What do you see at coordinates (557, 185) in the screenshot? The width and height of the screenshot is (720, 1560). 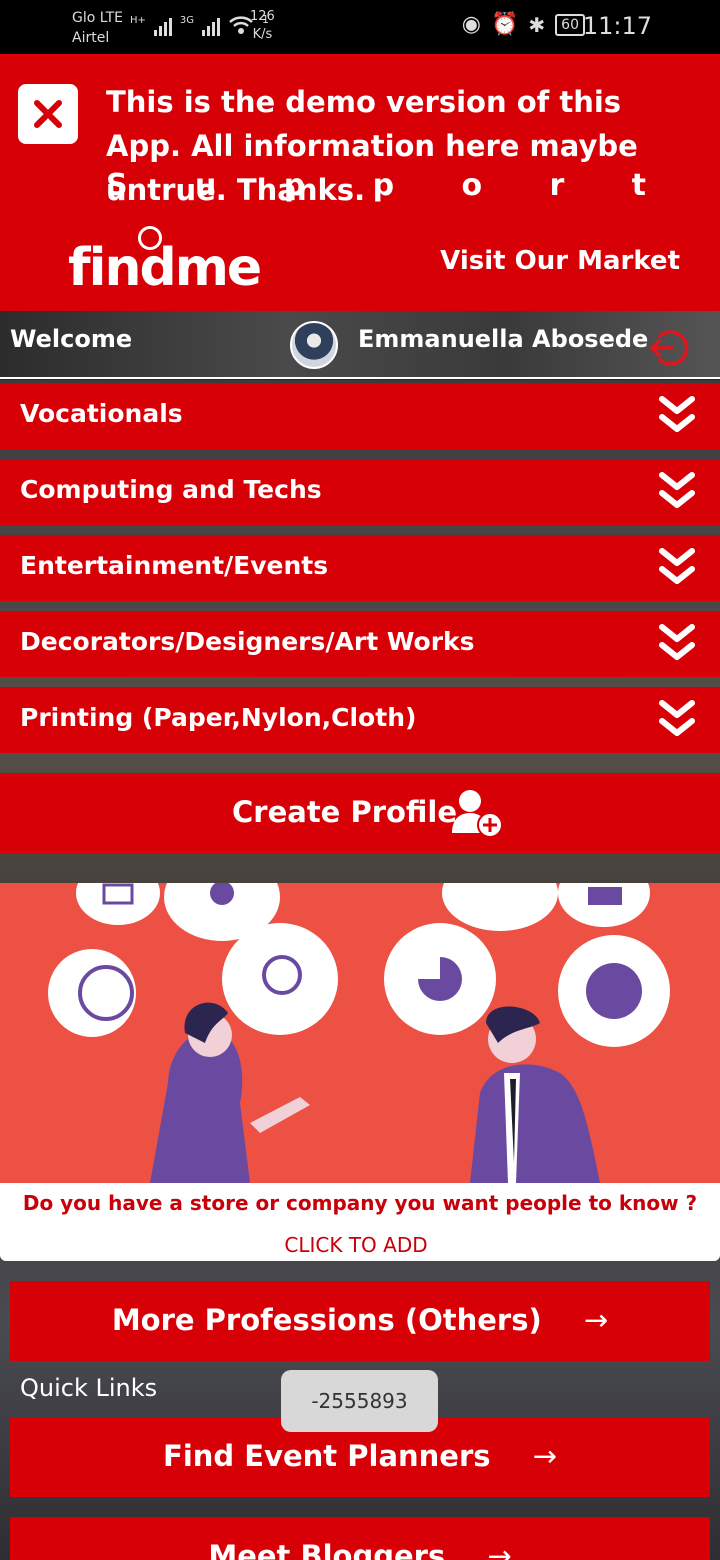 I see `support-letter: r` at bounding box center [557, 185].